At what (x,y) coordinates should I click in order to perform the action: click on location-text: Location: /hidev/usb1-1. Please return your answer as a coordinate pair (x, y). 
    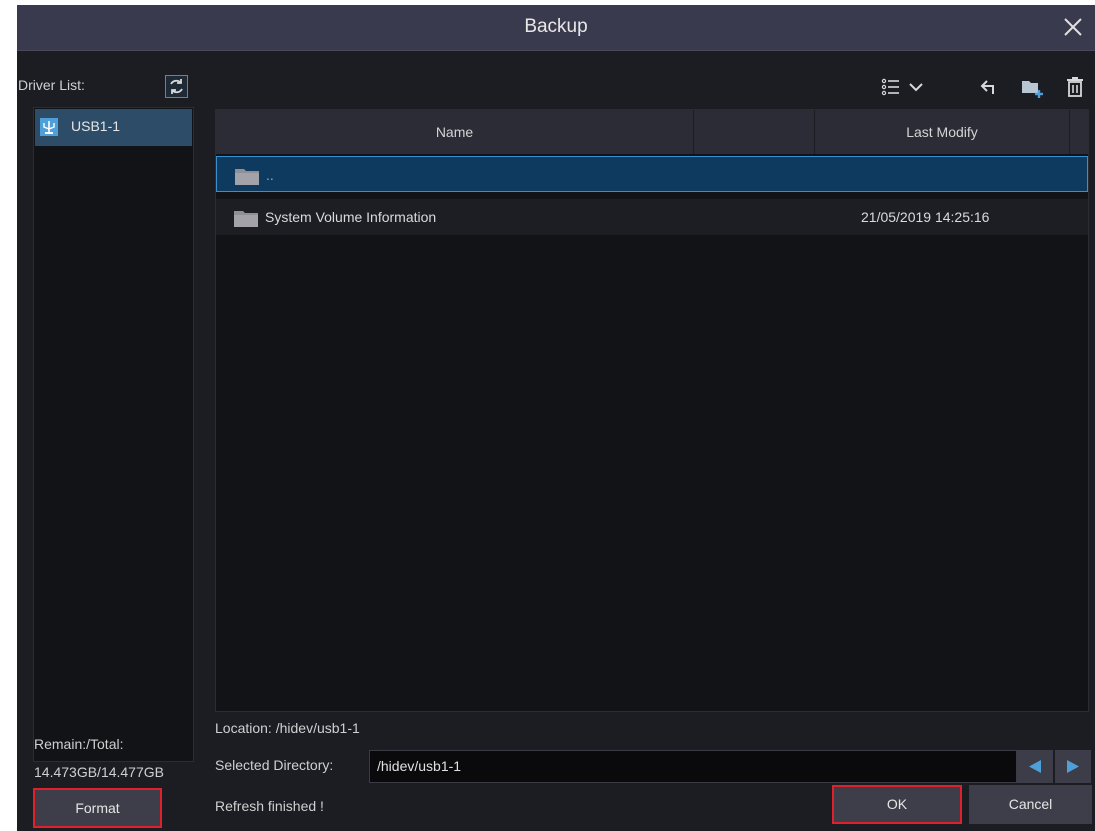
    Looking at the image, I should click on (287, 728).